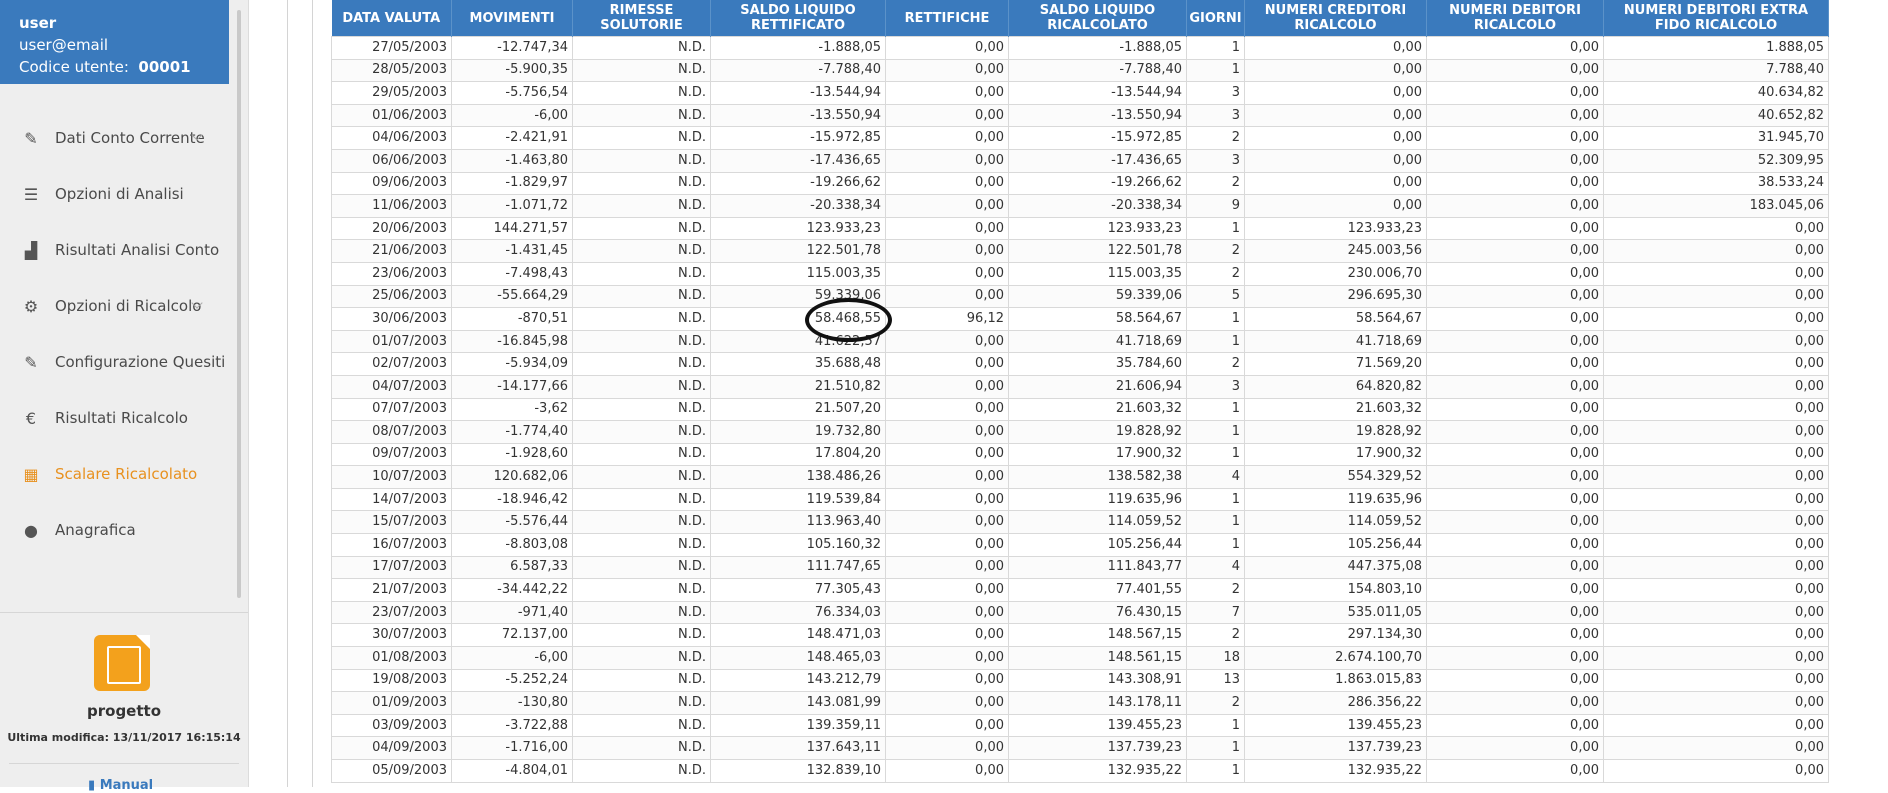 Image resolution: width=1888 pixels, height=793 pixels. What do you see at coordinates (1215, 206) in the screenshot?
I see `table-cell: 9` at bounding box center [1215, 206].